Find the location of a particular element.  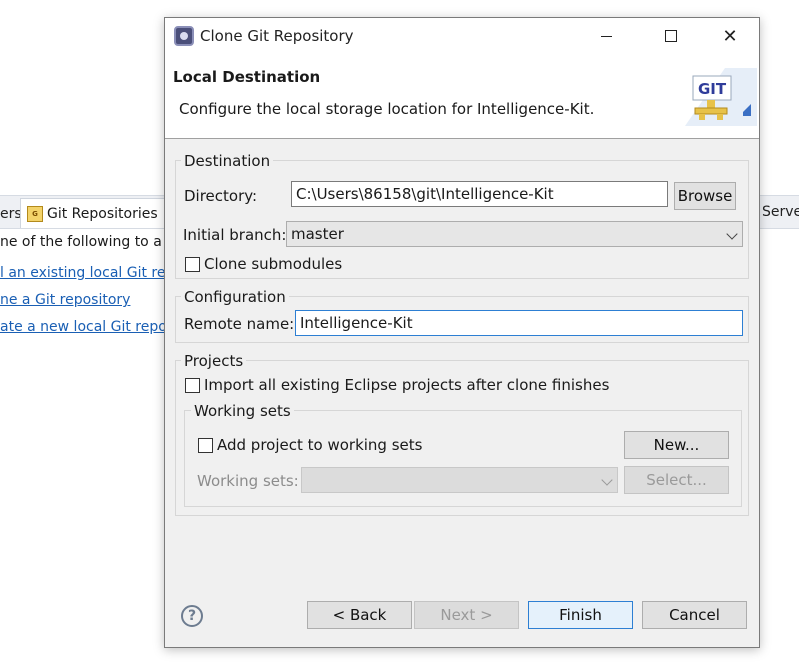

wizard-footer: ? < Back Next > Finish Cancel is located at coordinates (462, 608).